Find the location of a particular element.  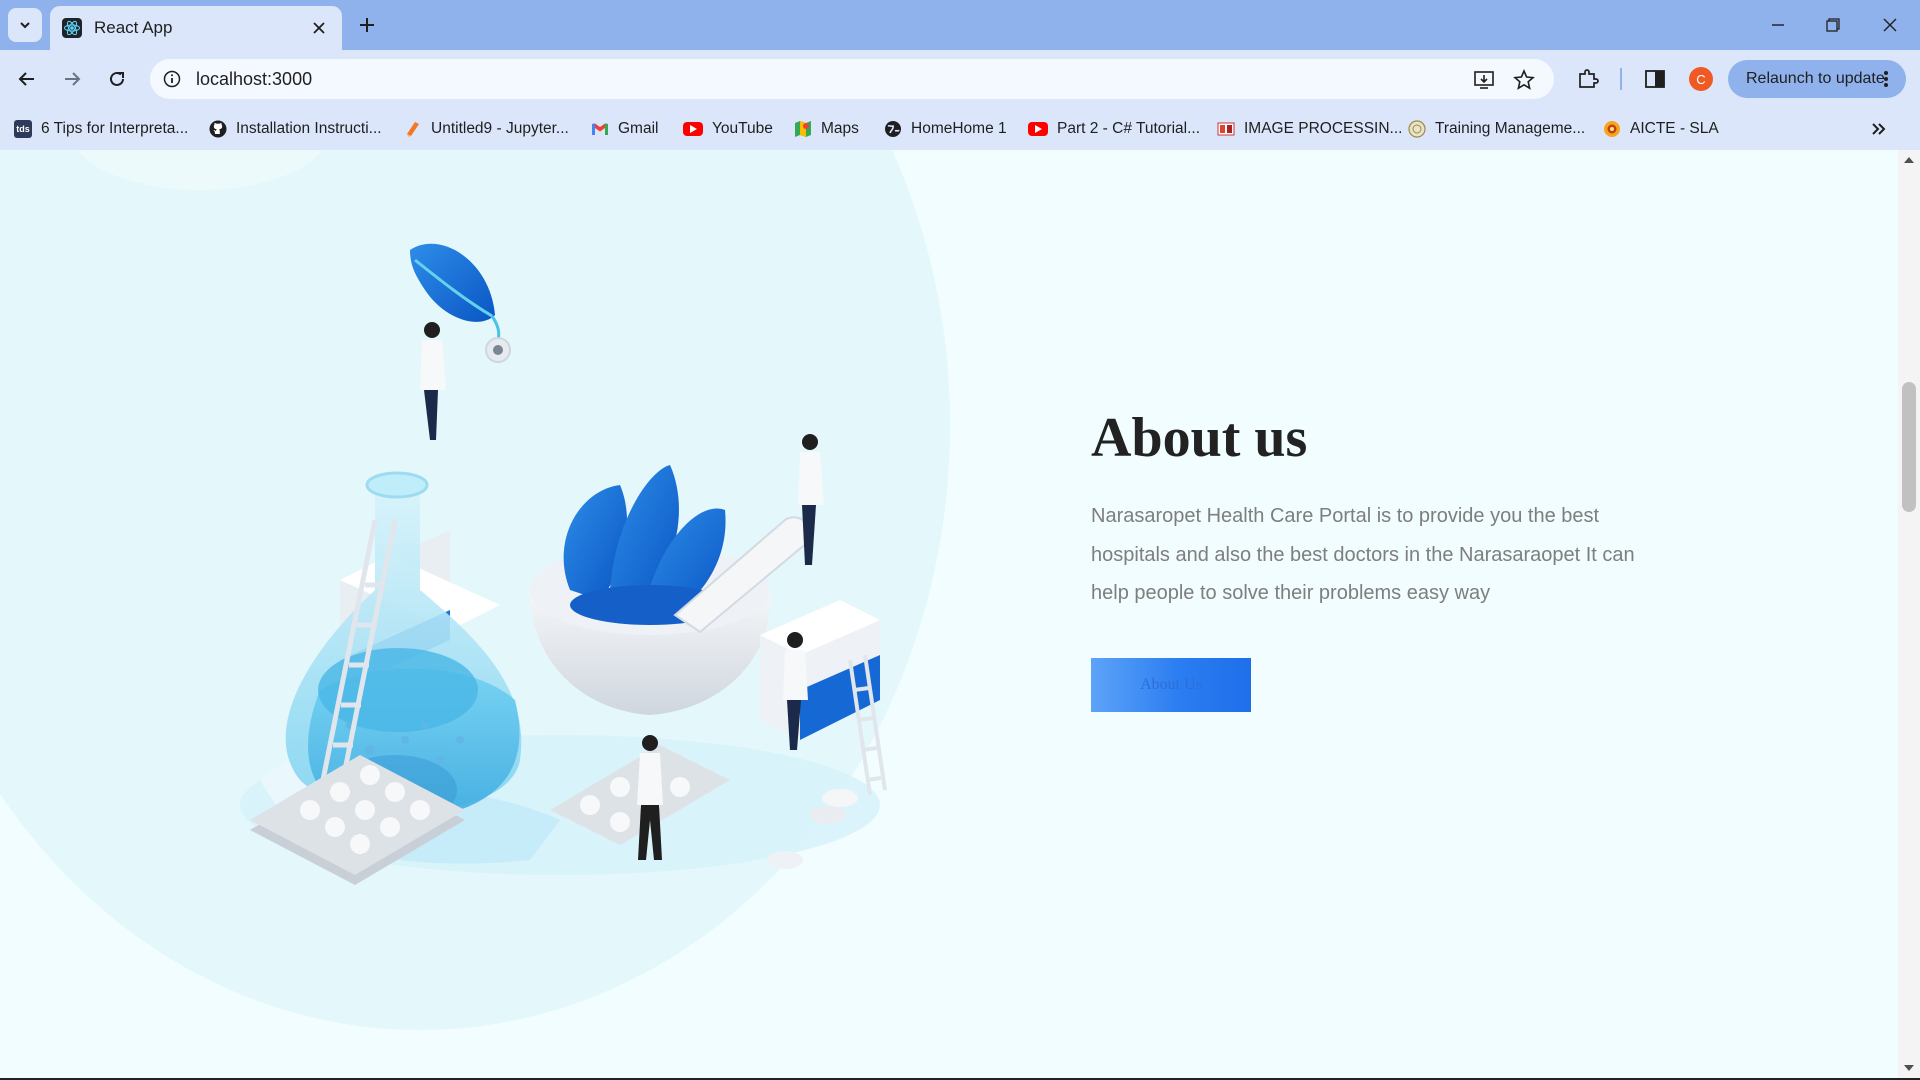

minimize-icon is located at coordinates (1778, 25).